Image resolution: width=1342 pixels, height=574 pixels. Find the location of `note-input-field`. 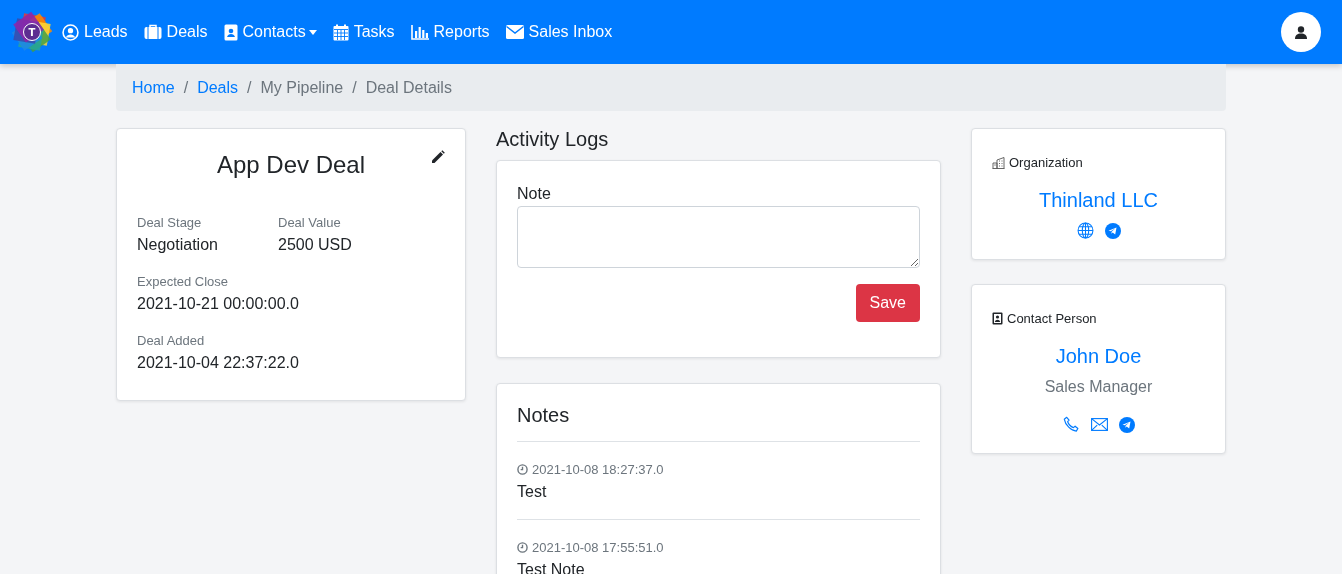

note-input-field is located at coordinates (718, 237).